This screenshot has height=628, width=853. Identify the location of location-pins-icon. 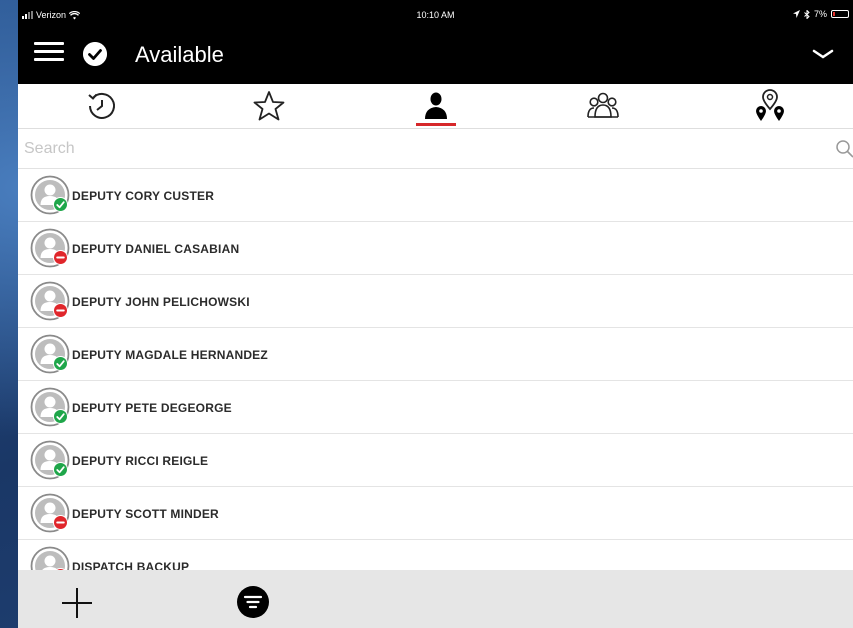
(769, 105).